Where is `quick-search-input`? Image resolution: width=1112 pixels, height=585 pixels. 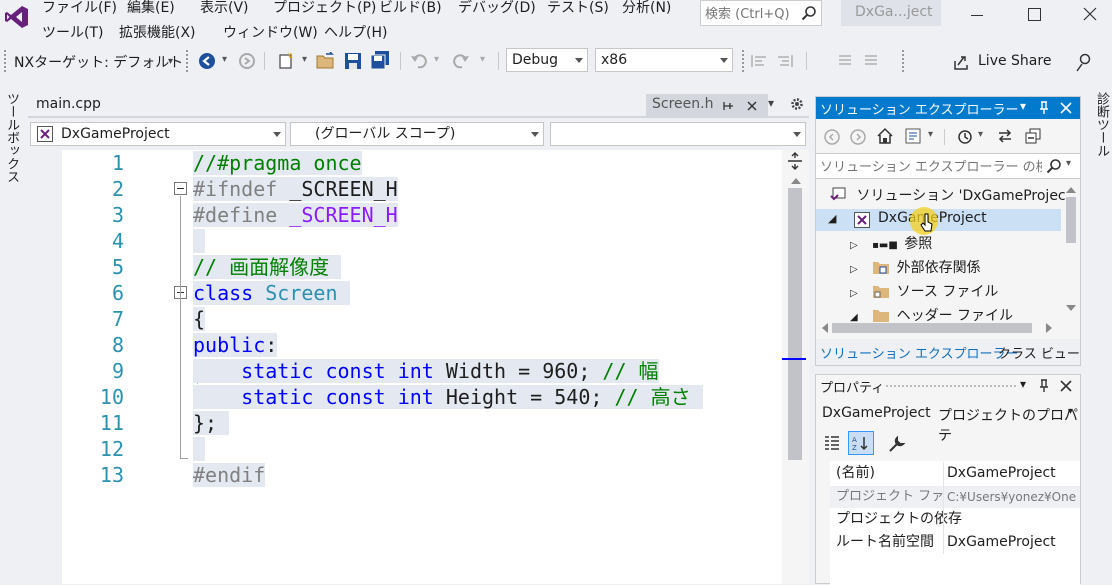 quick-search-input is located at coordinates (751, 14).